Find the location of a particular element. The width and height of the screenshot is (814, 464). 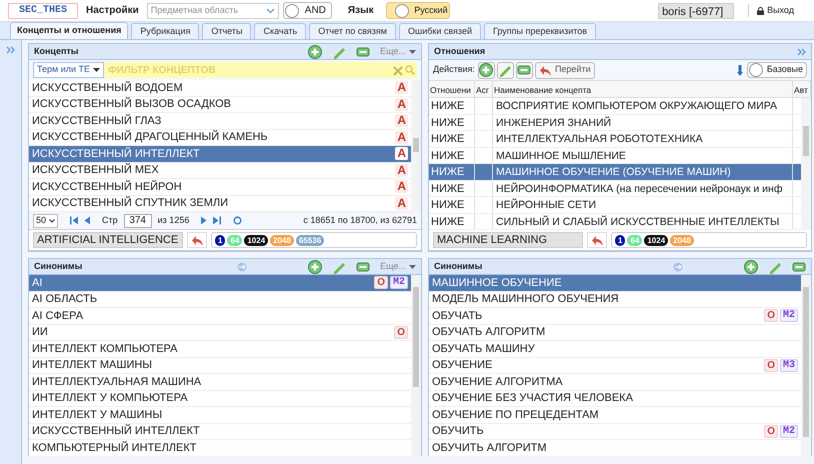

list-item: AI СФЕРА is located at coordinates (220, 316).